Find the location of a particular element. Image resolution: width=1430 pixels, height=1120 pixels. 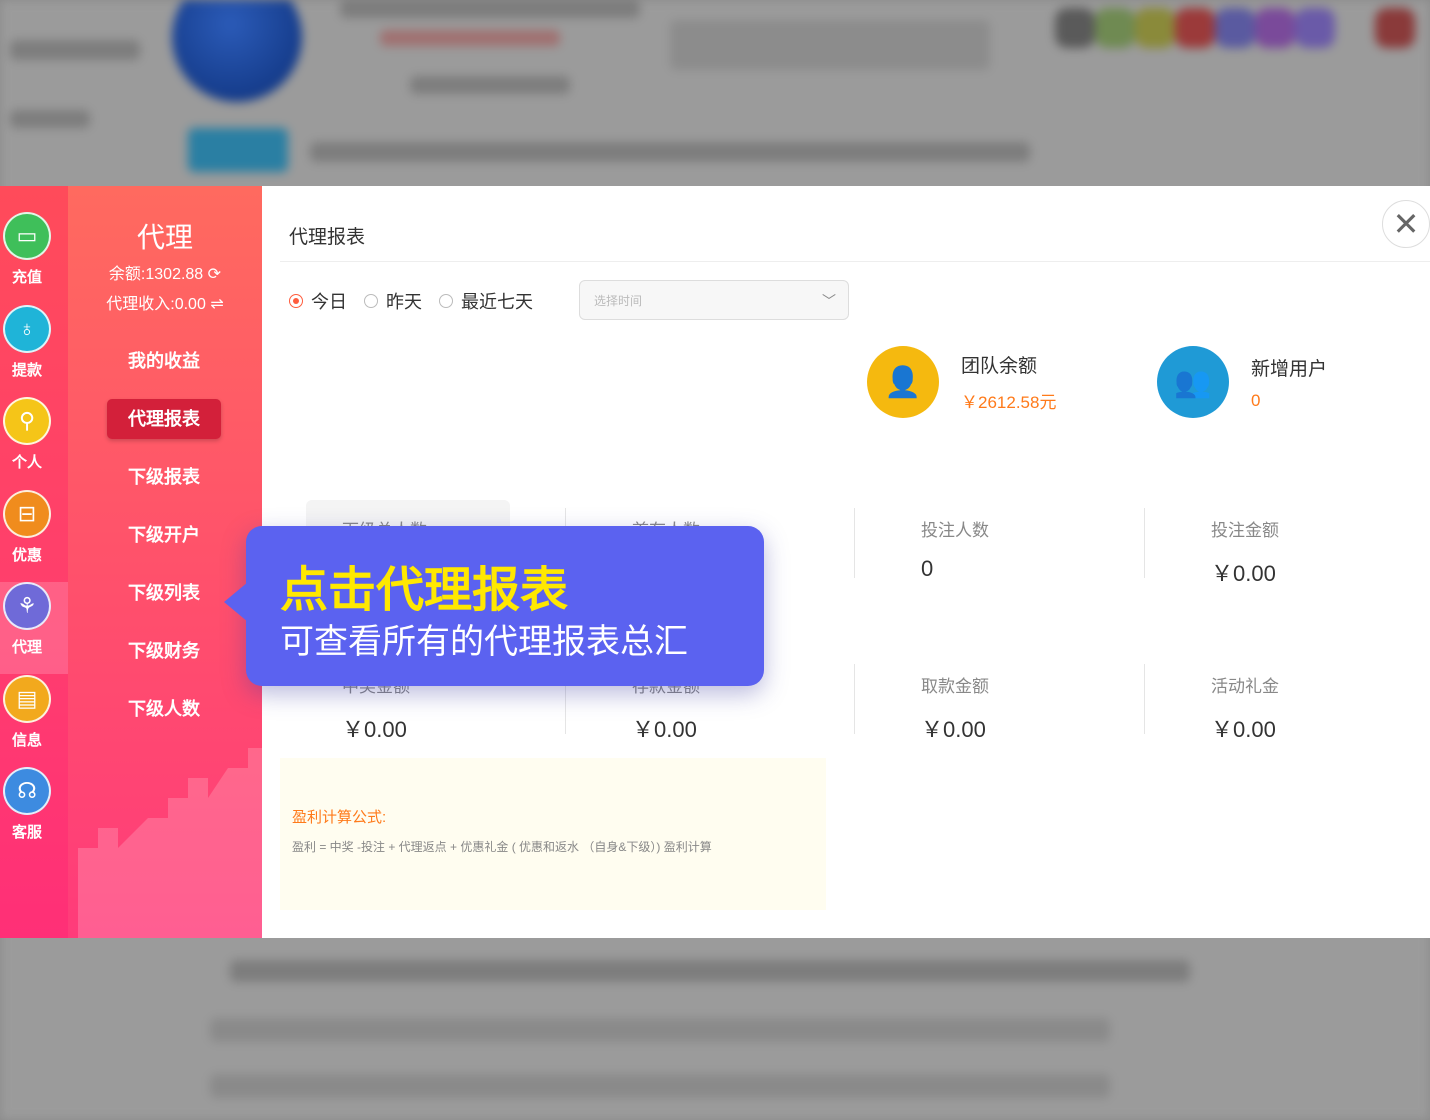

date-picker: 选择时间 ﹀ is located at coordinates (714, 300).